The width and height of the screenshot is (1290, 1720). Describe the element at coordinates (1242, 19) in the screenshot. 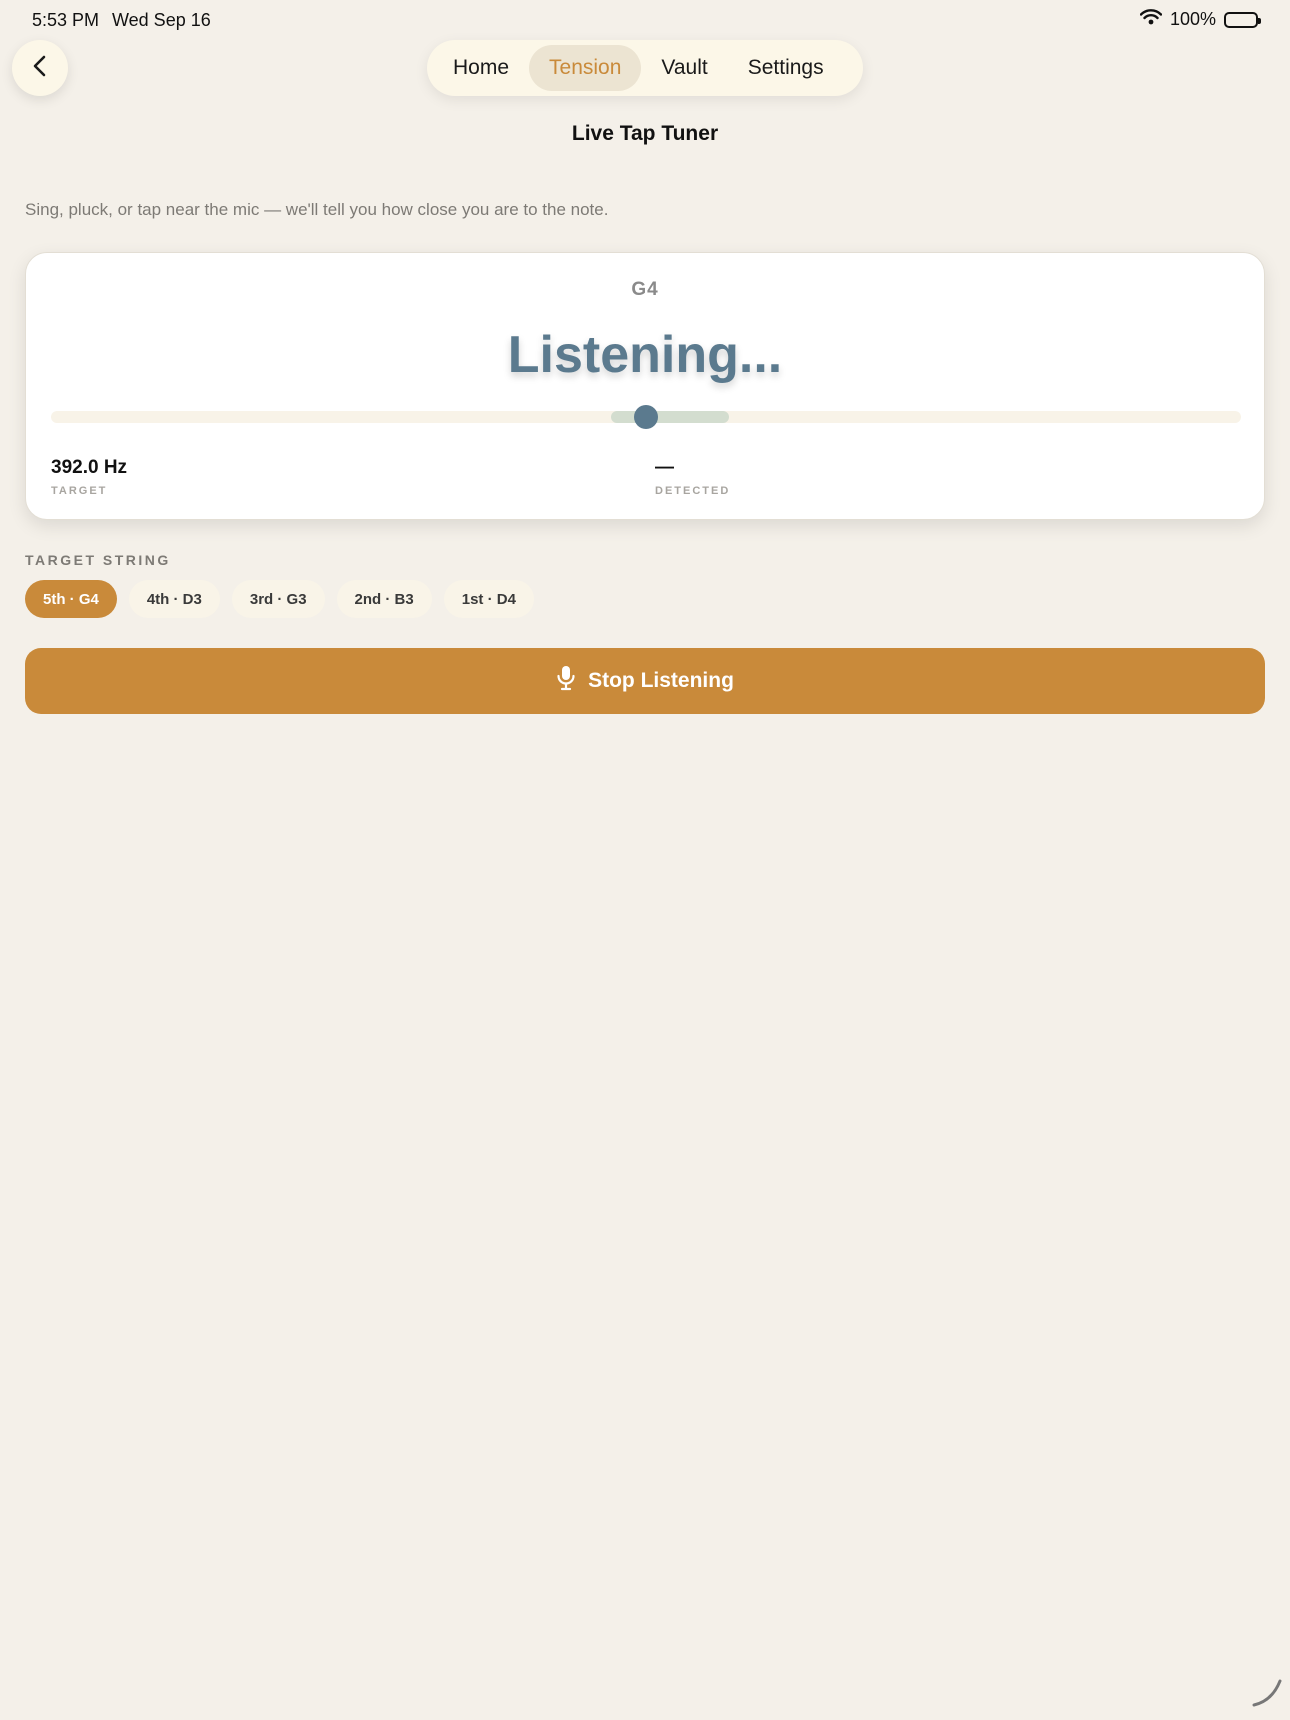

I see `battery-icon` at that location.